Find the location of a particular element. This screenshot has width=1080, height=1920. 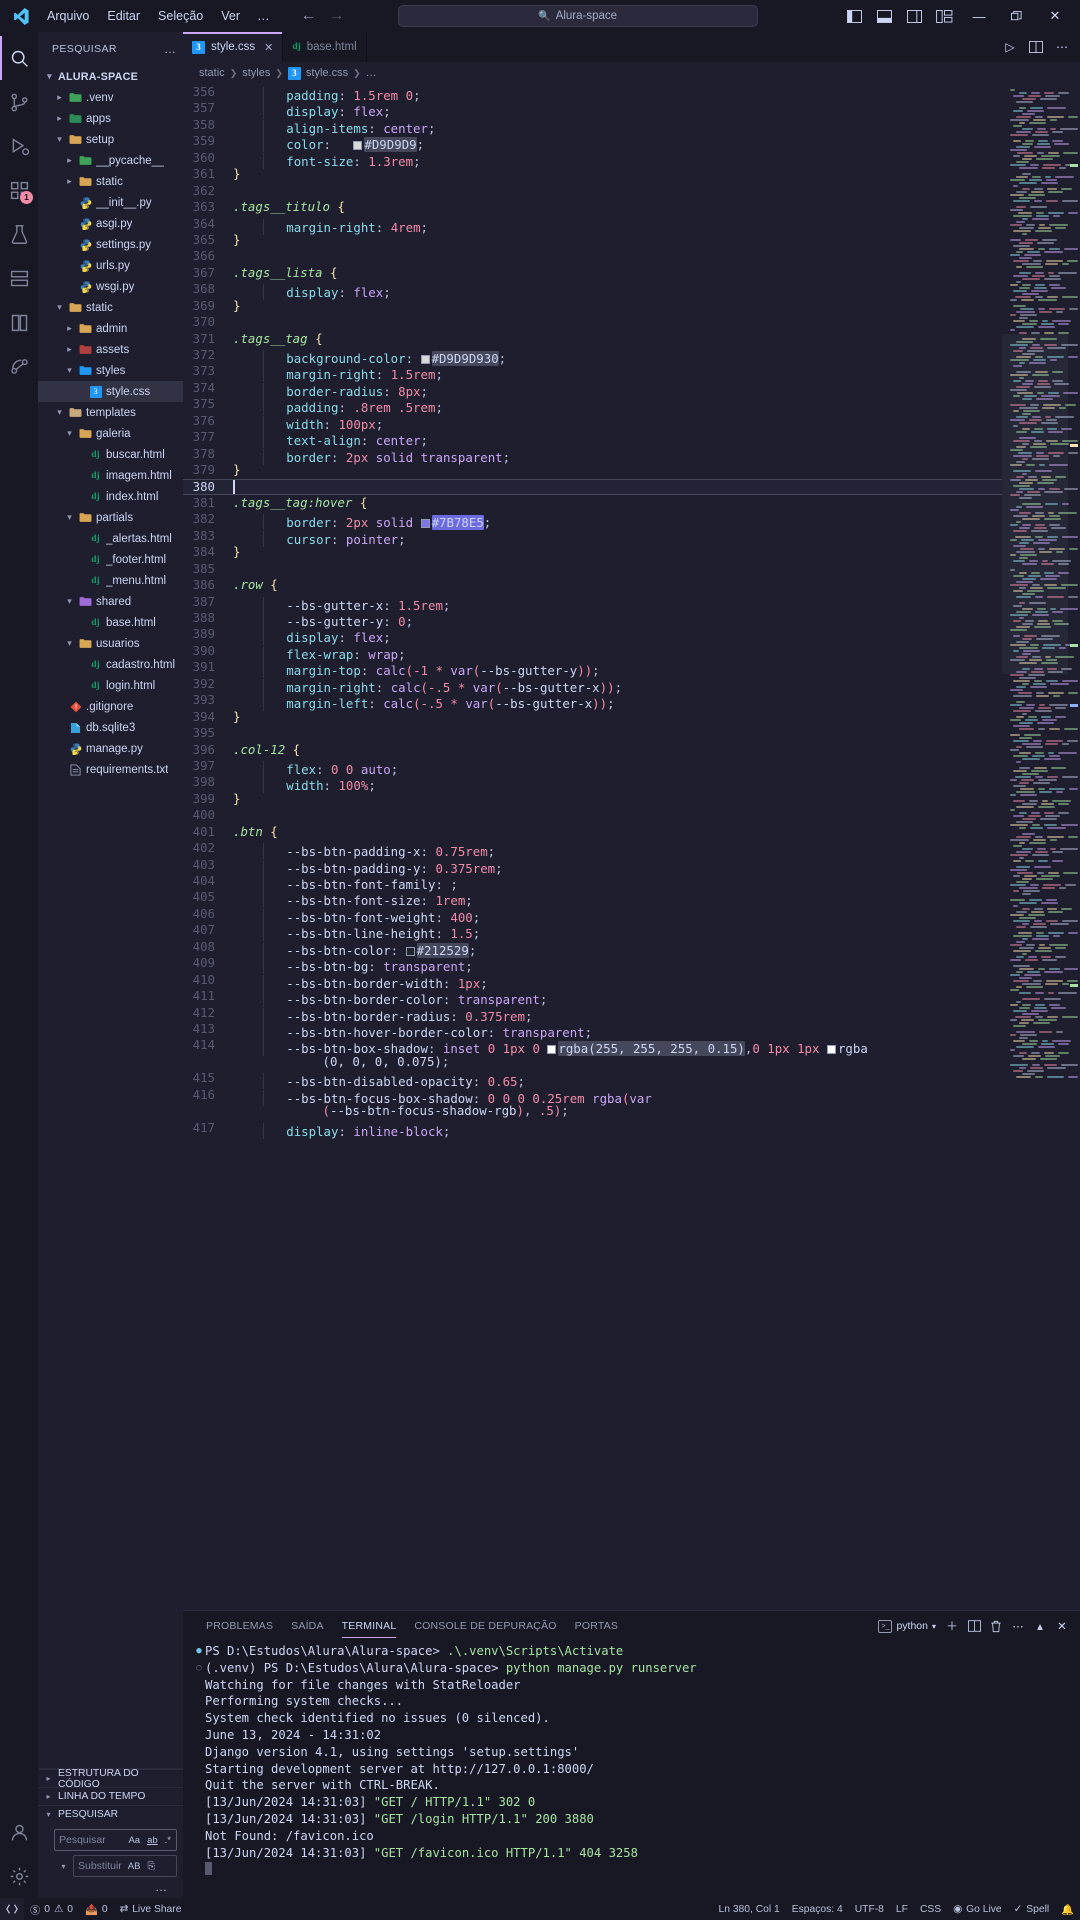

tree-item-settings-py: ▸settings.py is located at coordinates (110, 244).